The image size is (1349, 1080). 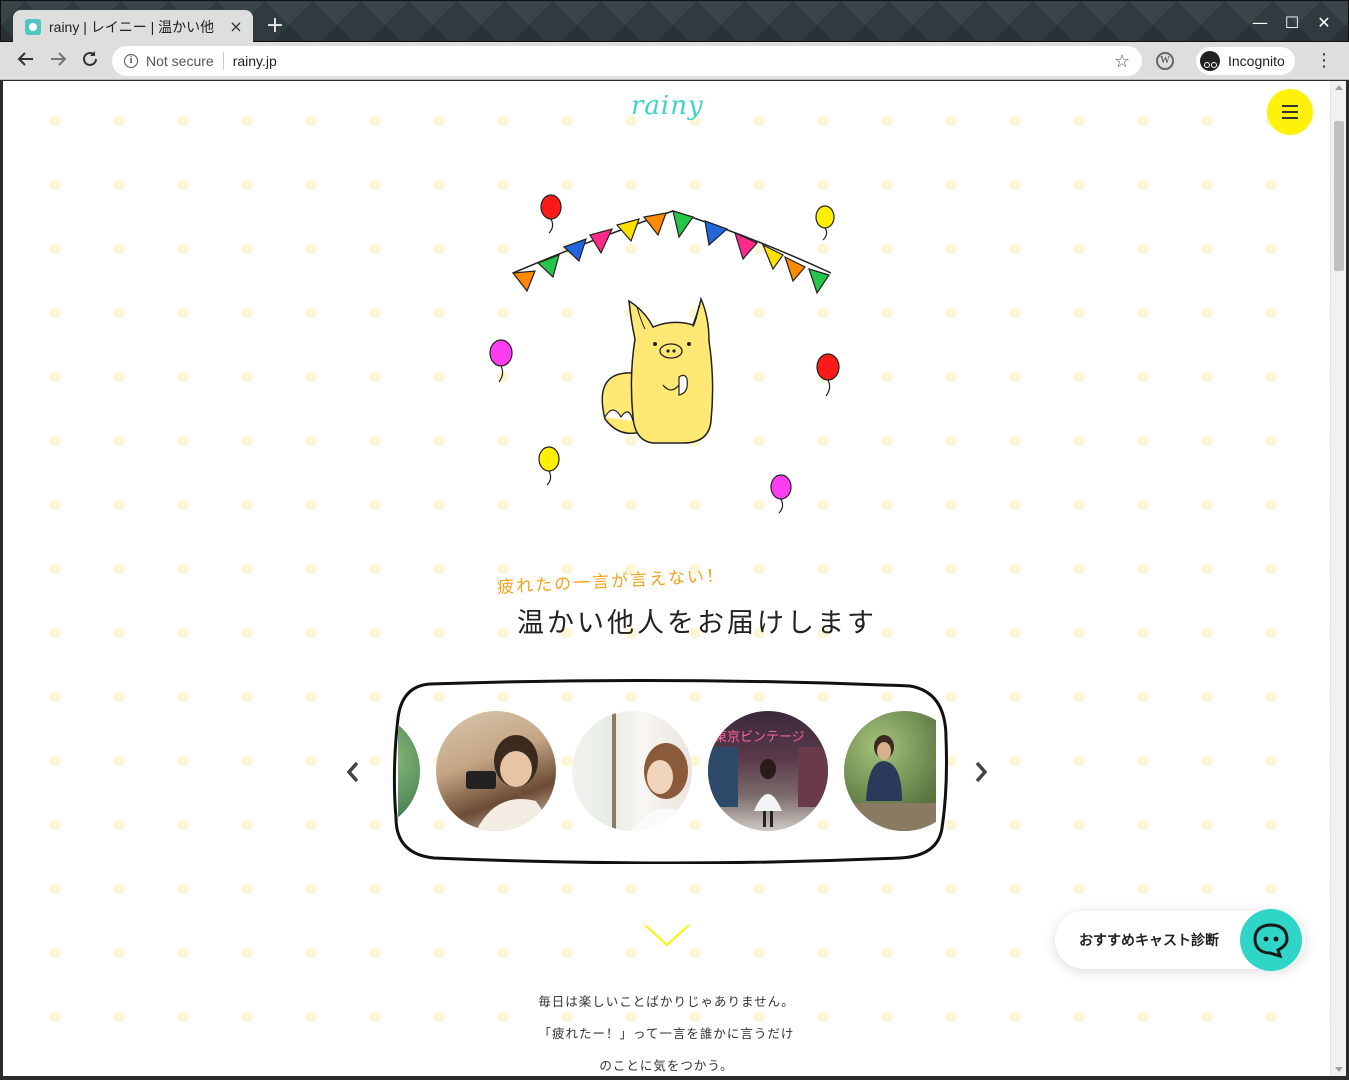 I want to click on scroll-up-arrow-icon, so click(x=1339, y=87).